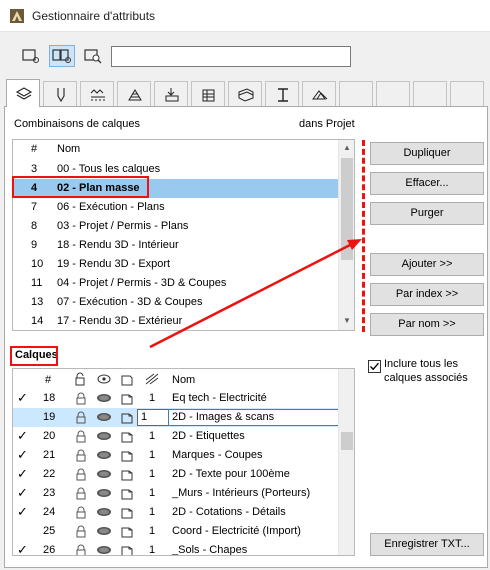 This screenshot has height=570, width=490. I want to click on single-view-icon, so click(31, 56).